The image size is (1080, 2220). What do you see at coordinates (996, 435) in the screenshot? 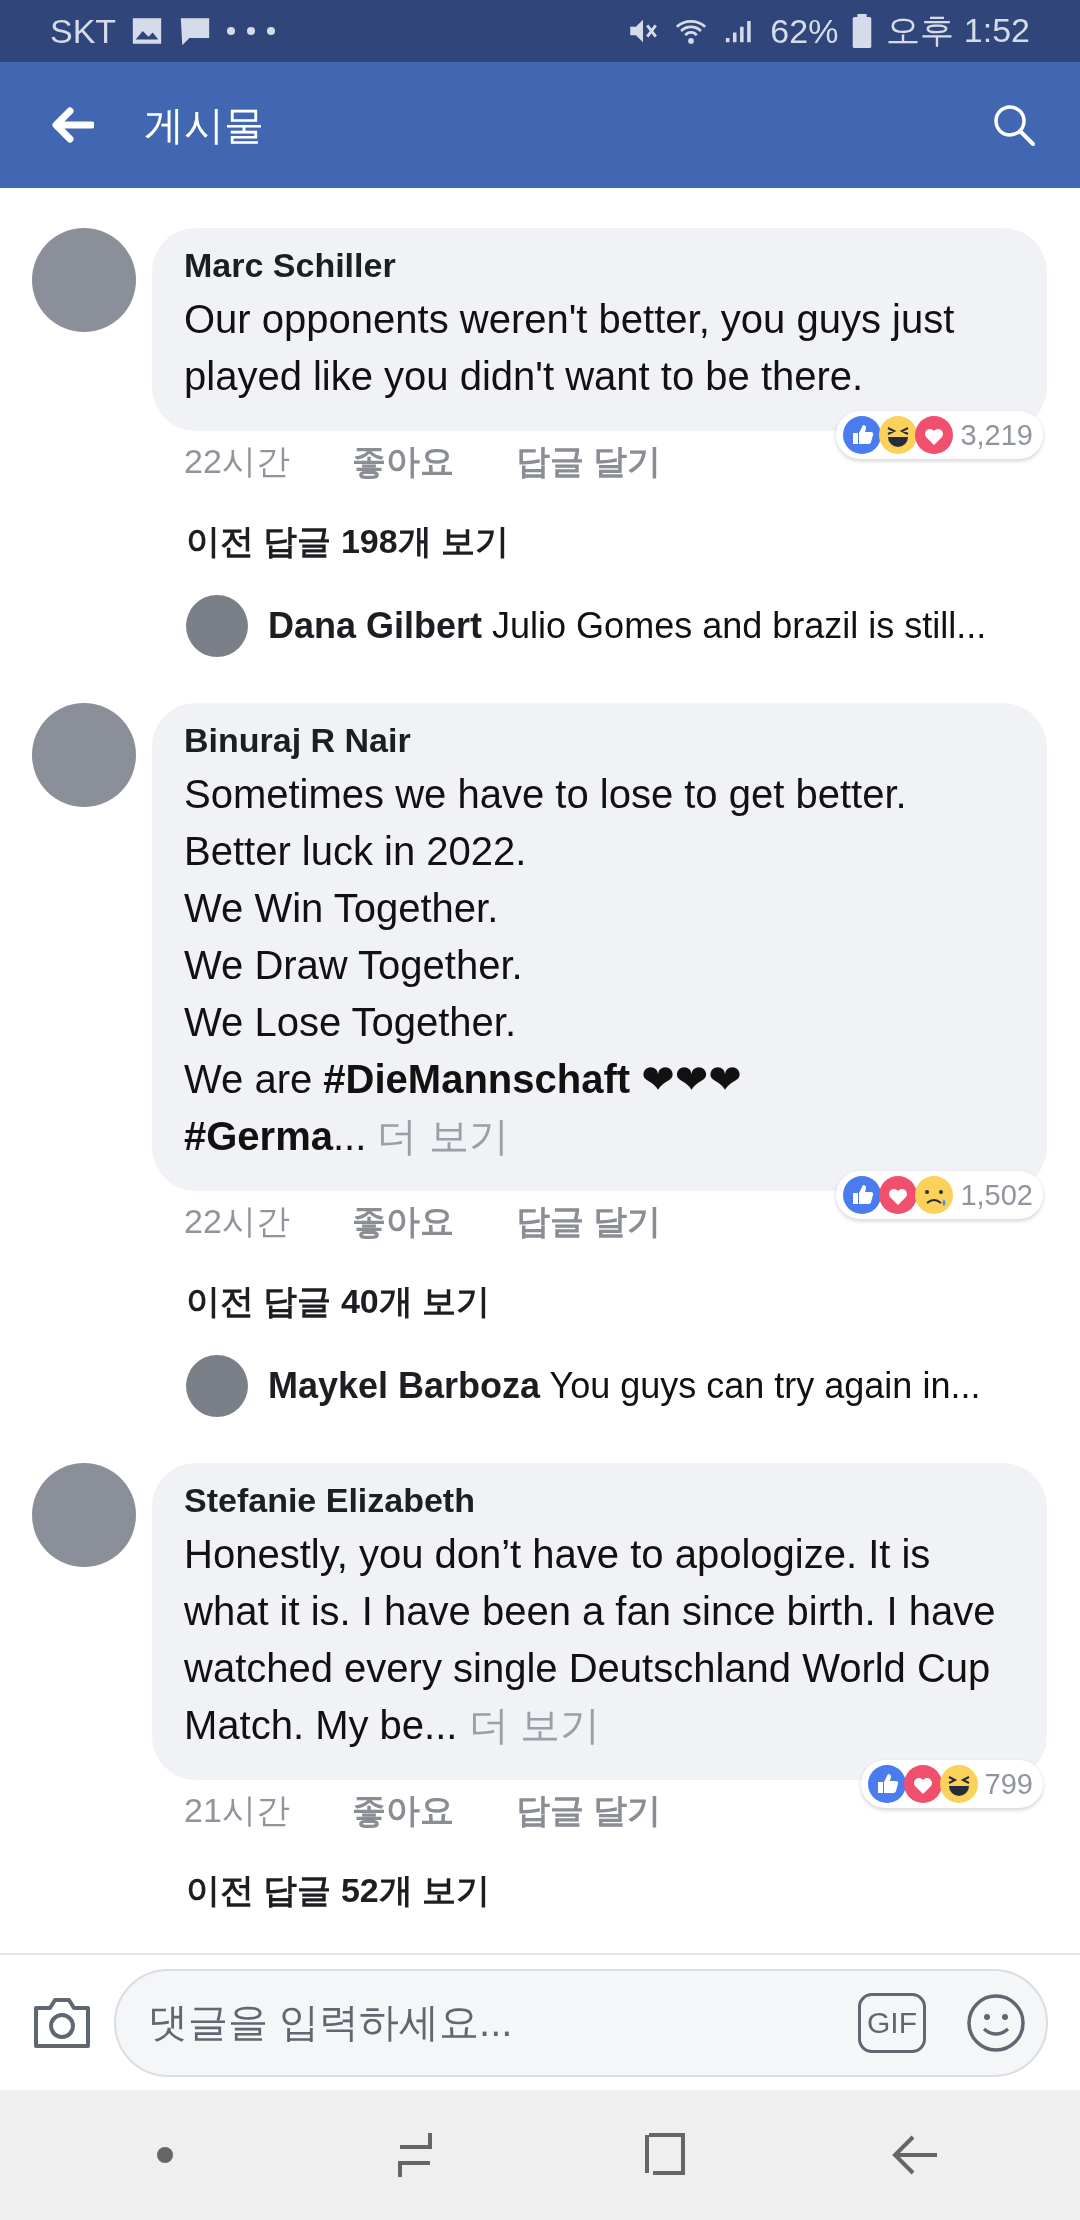
I see `reaction-count: 3,219` at bounding box center [996, 435].